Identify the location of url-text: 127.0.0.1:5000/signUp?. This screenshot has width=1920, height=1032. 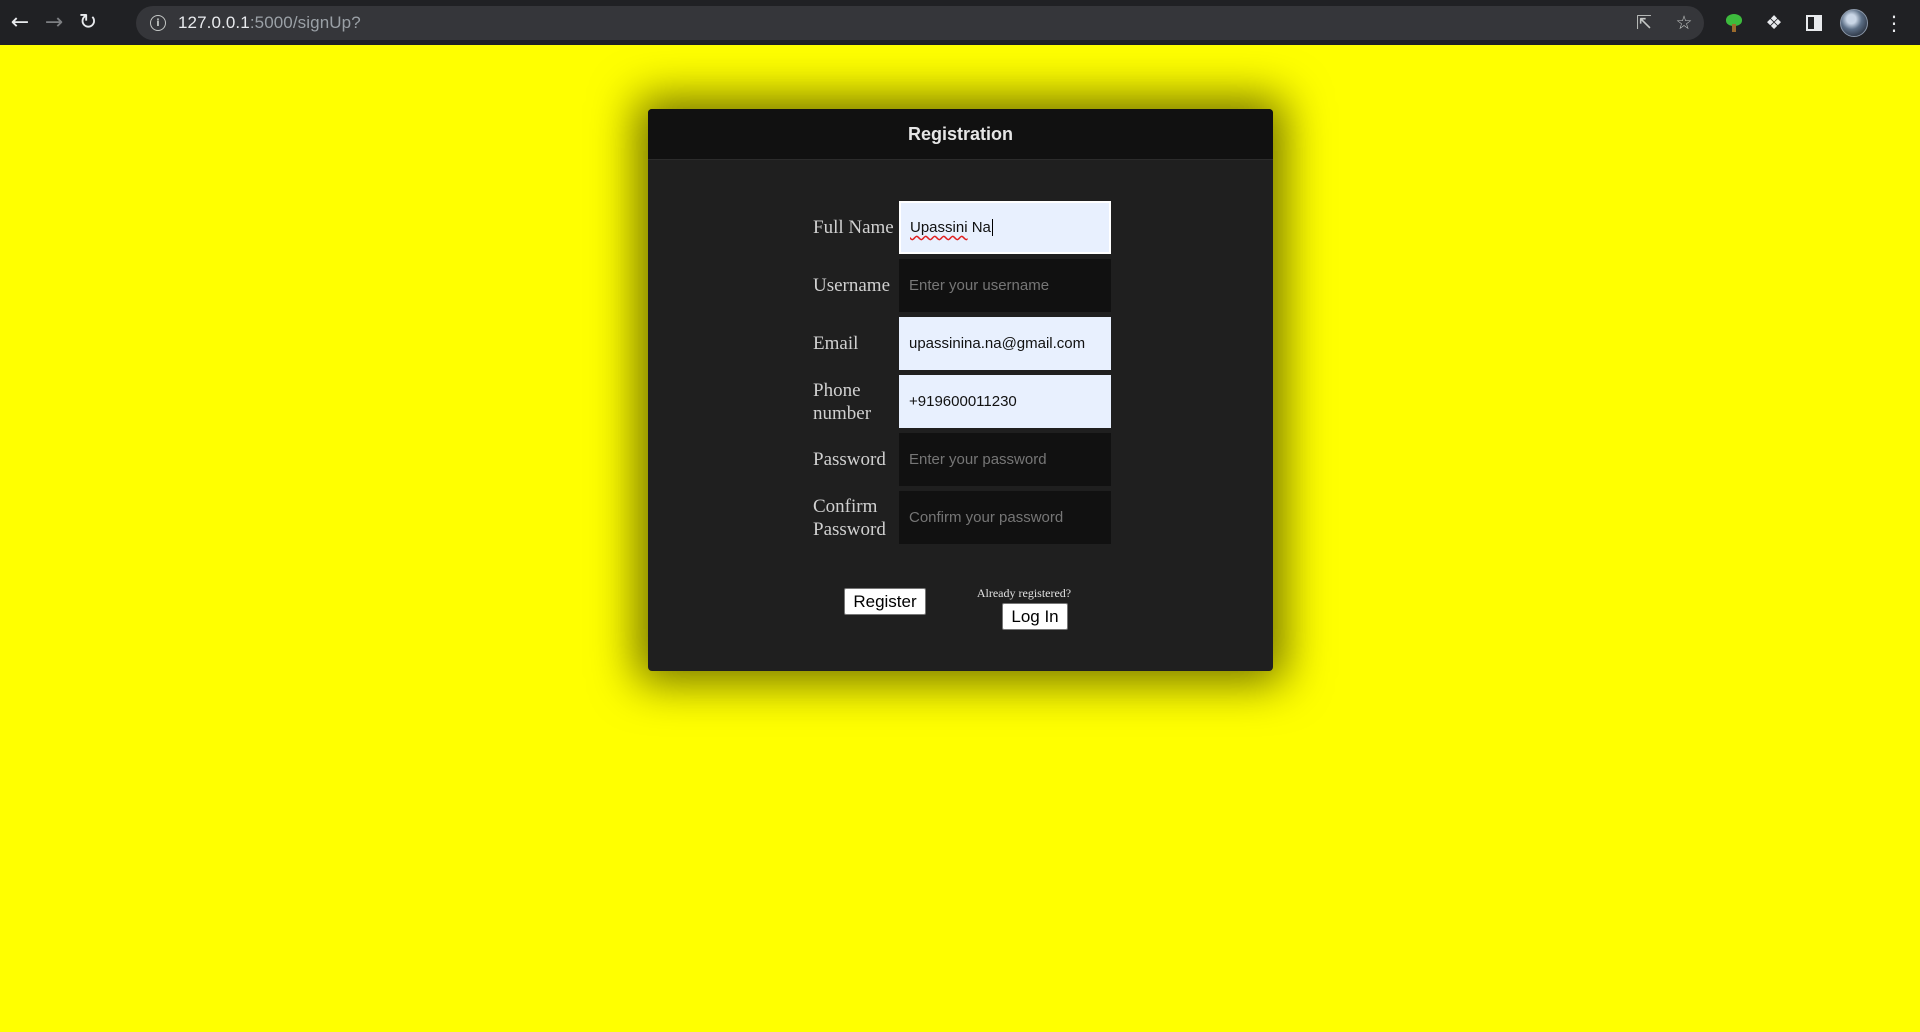
(269, 23).